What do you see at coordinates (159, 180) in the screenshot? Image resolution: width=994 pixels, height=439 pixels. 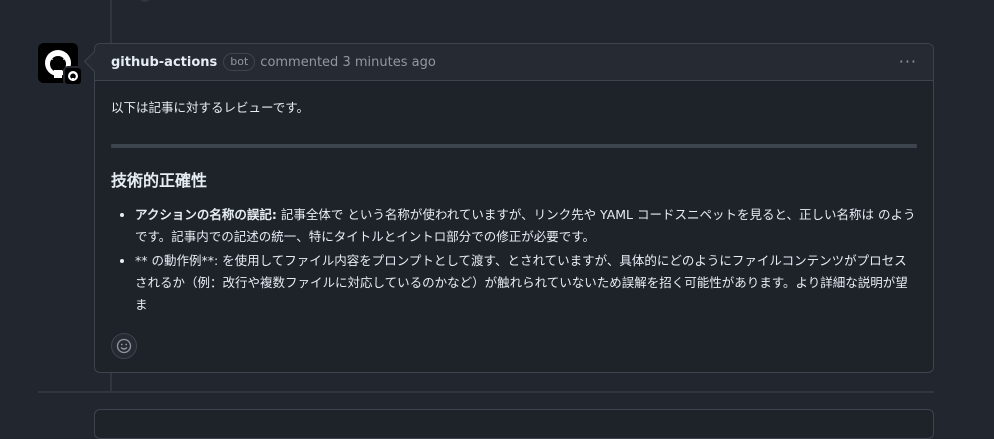 I see `section-heading: 技術的正確性` at bounding box center [159, 180].